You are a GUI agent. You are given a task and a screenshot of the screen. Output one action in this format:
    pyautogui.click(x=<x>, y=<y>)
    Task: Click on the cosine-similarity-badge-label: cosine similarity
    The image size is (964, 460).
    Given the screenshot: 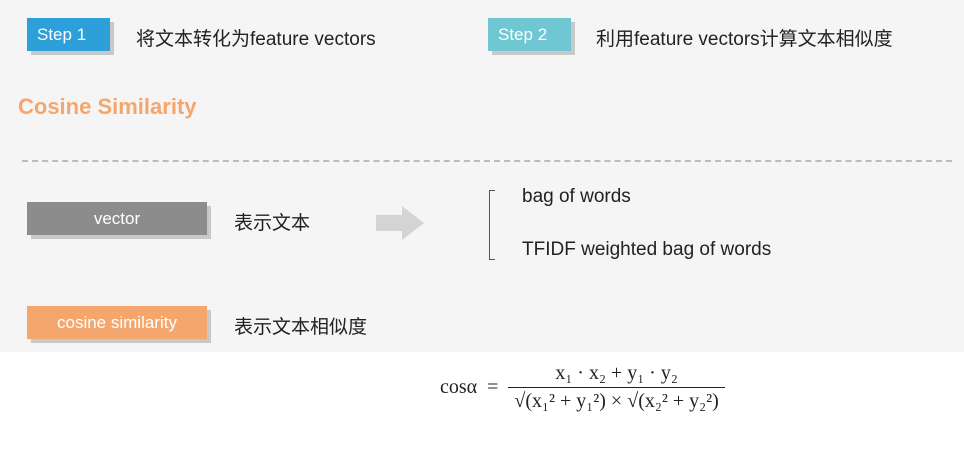 What is the action you would take?
    pyautogui.click(x=117, y=322)
    